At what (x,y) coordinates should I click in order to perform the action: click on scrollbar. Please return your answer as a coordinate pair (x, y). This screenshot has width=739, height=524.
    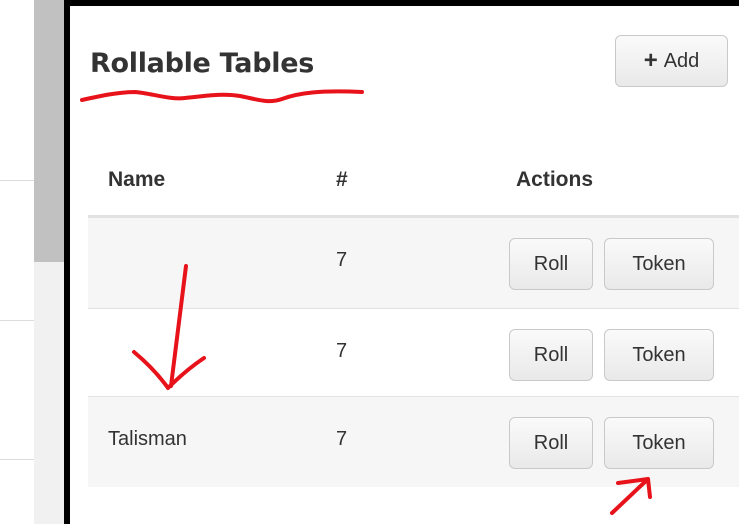
    Looking at the image, I should click on (49, 262).